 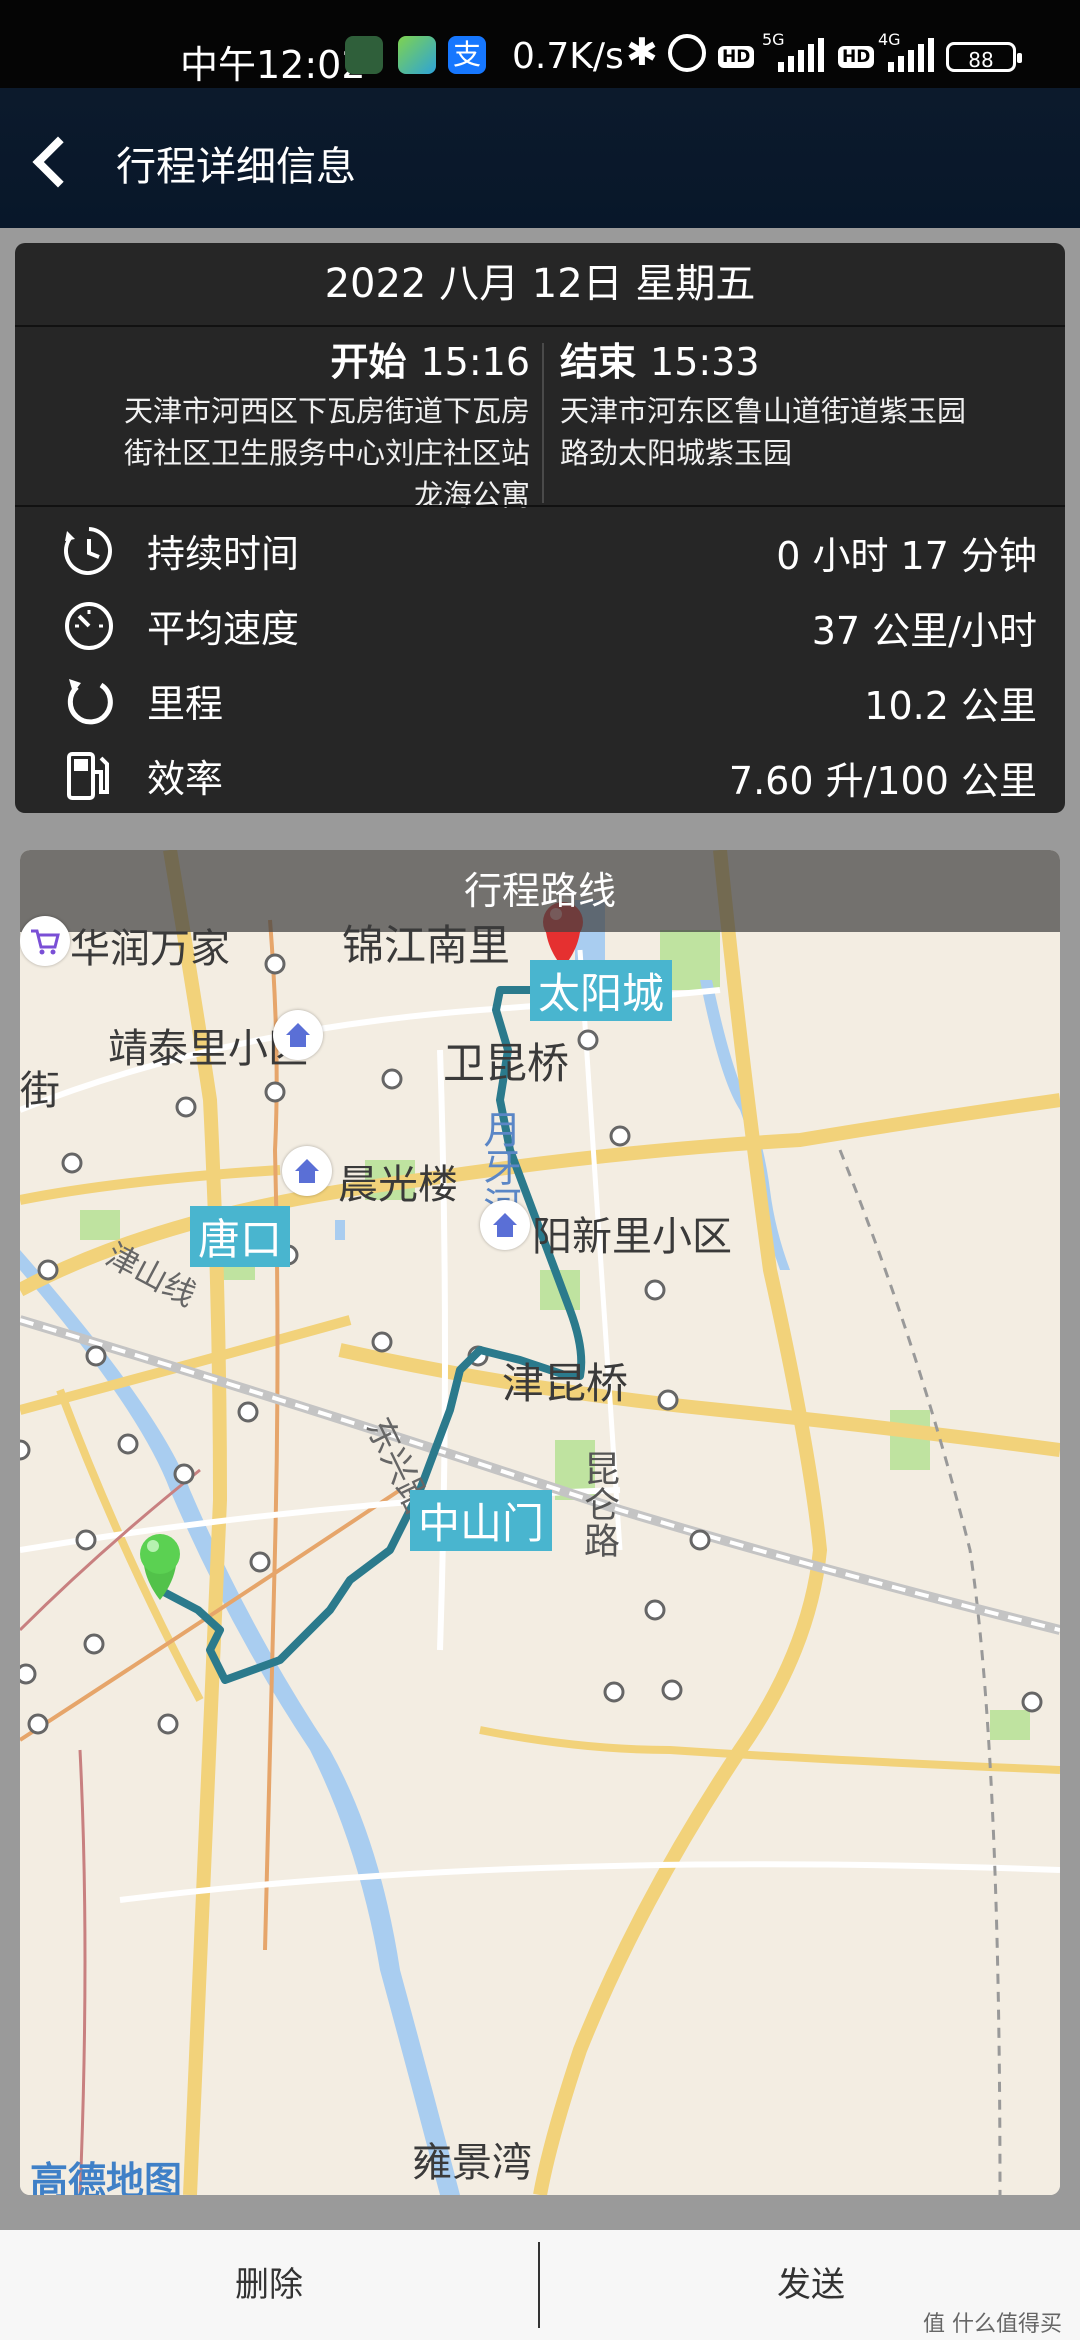 What do you see at coordinates (150, 949) in the screenshot?
I see `map-label: 华润万家` at bounding box center [150, 949].